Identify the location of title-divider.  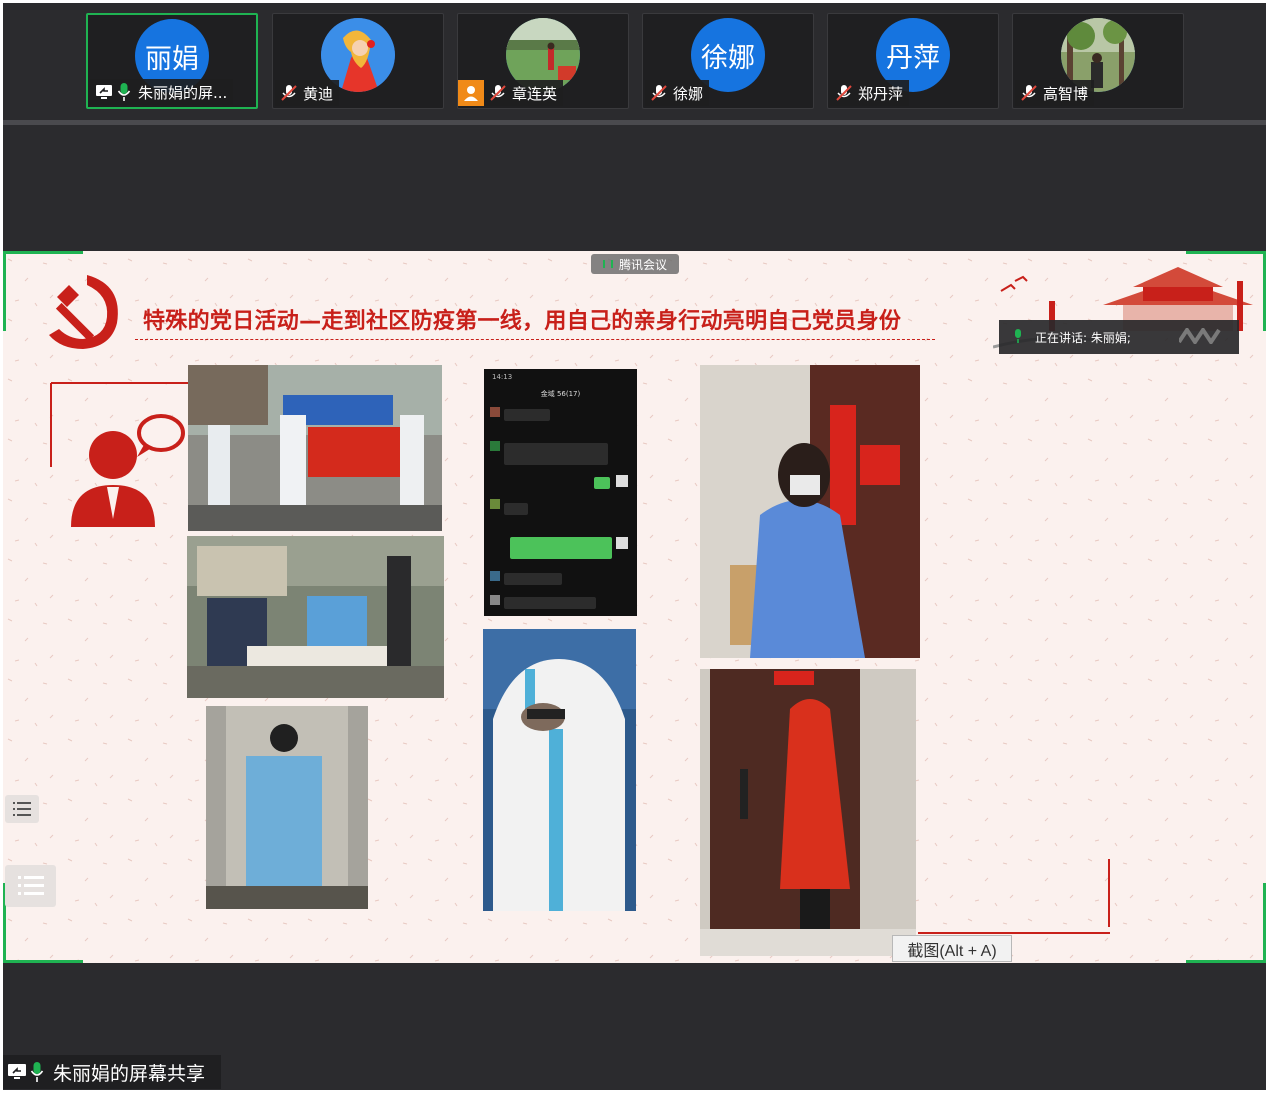
(535, 339).